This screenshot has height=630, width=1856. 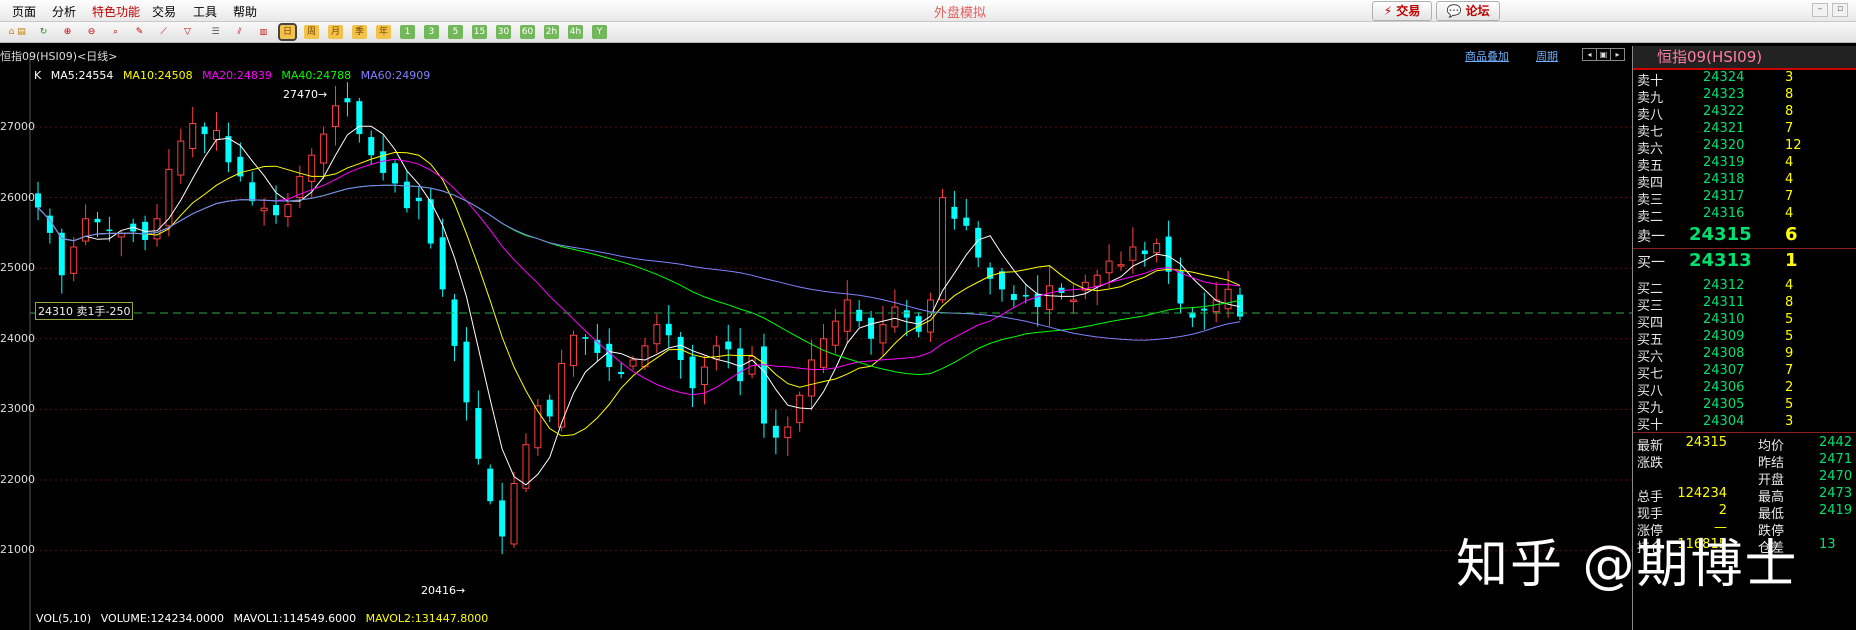 I want to click on legend-mavol2: MAVOL2:131447.8000, so click(x=427, y=618).